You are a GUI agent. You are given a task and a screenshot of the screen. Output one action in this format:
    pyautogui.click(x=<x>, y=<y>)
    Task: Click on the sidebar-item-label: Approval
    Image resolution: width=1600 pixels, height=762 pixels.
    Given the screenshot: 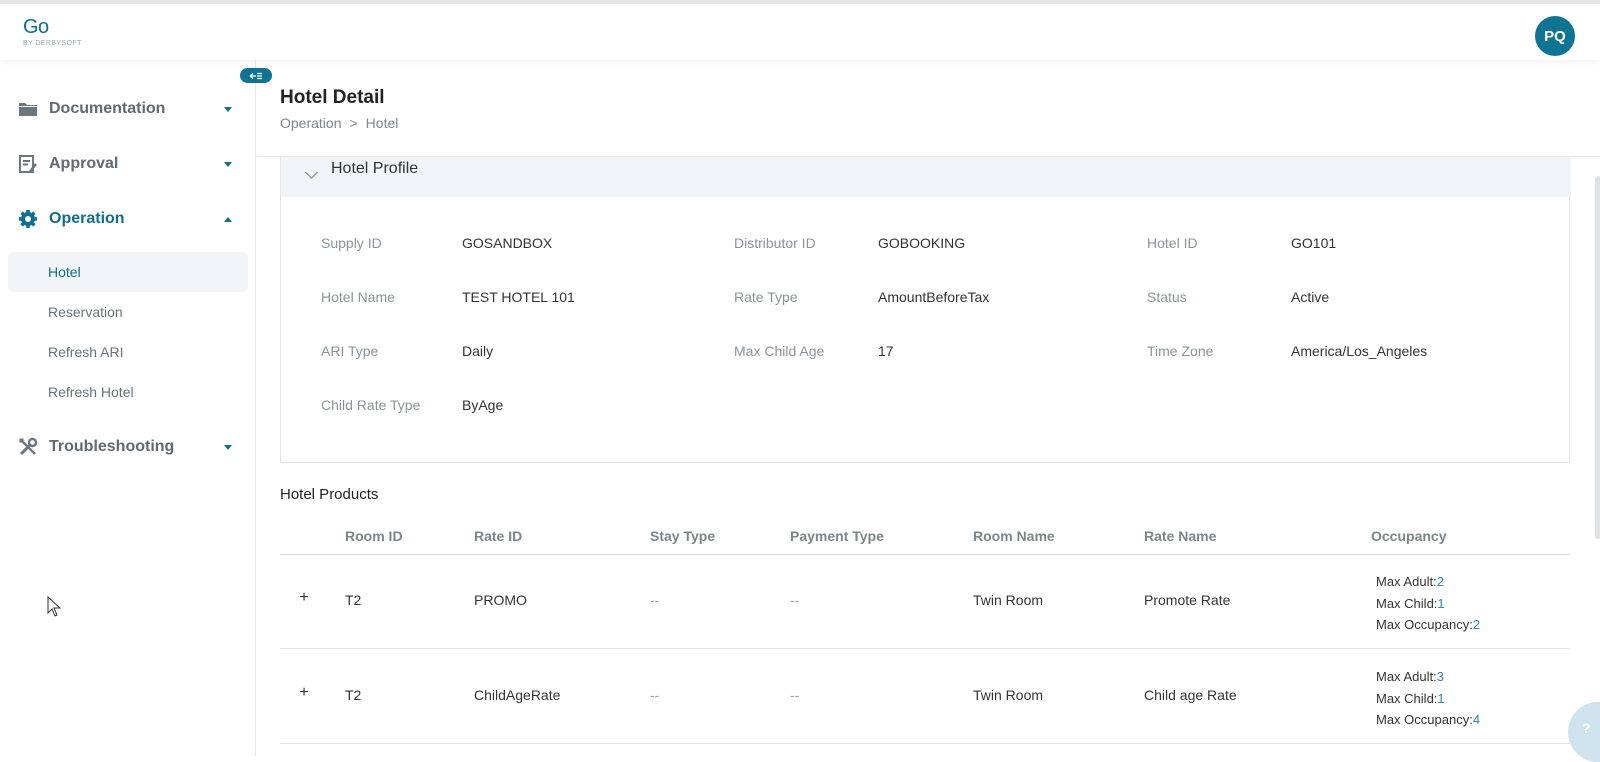 What is the action you would take?
    pyautogui.click(x=84, y=163)
    